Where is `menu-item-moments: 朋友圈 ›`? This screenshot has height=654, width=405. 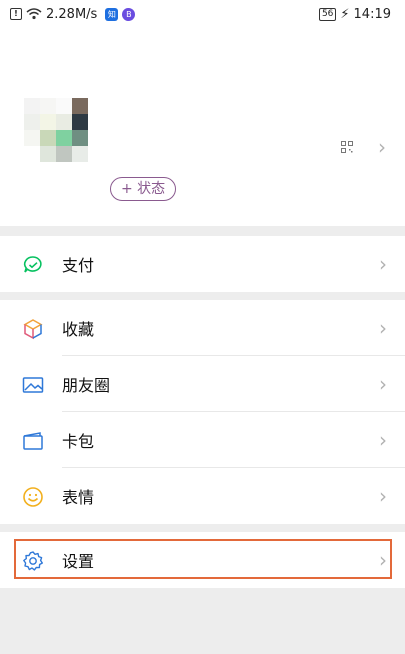 menu-item-moments: 朋友圈 › is located at coordinates (202, 384).